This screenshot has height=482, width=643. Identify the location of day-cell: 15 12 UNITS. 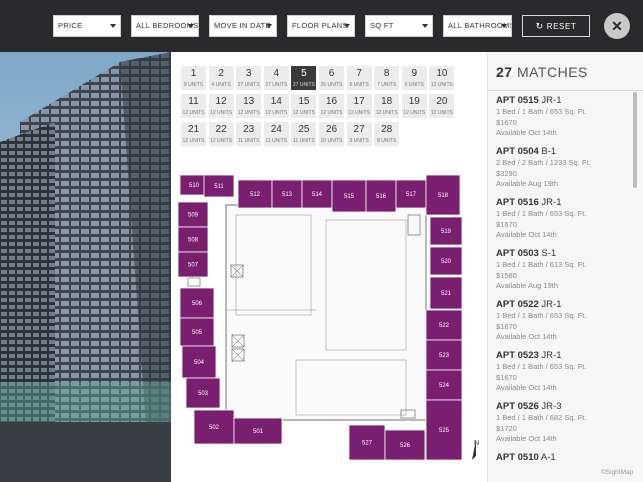
(304, 106).